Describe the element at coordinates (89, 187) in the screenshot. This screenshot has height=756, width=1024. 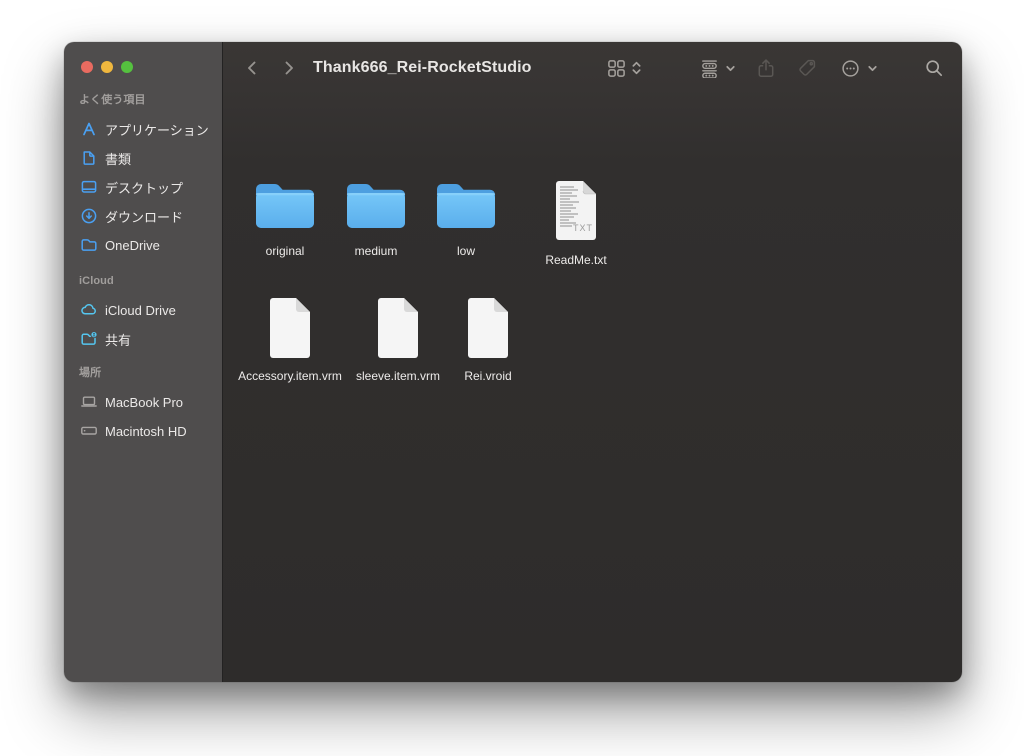
I see `desktop-icon` at that location.